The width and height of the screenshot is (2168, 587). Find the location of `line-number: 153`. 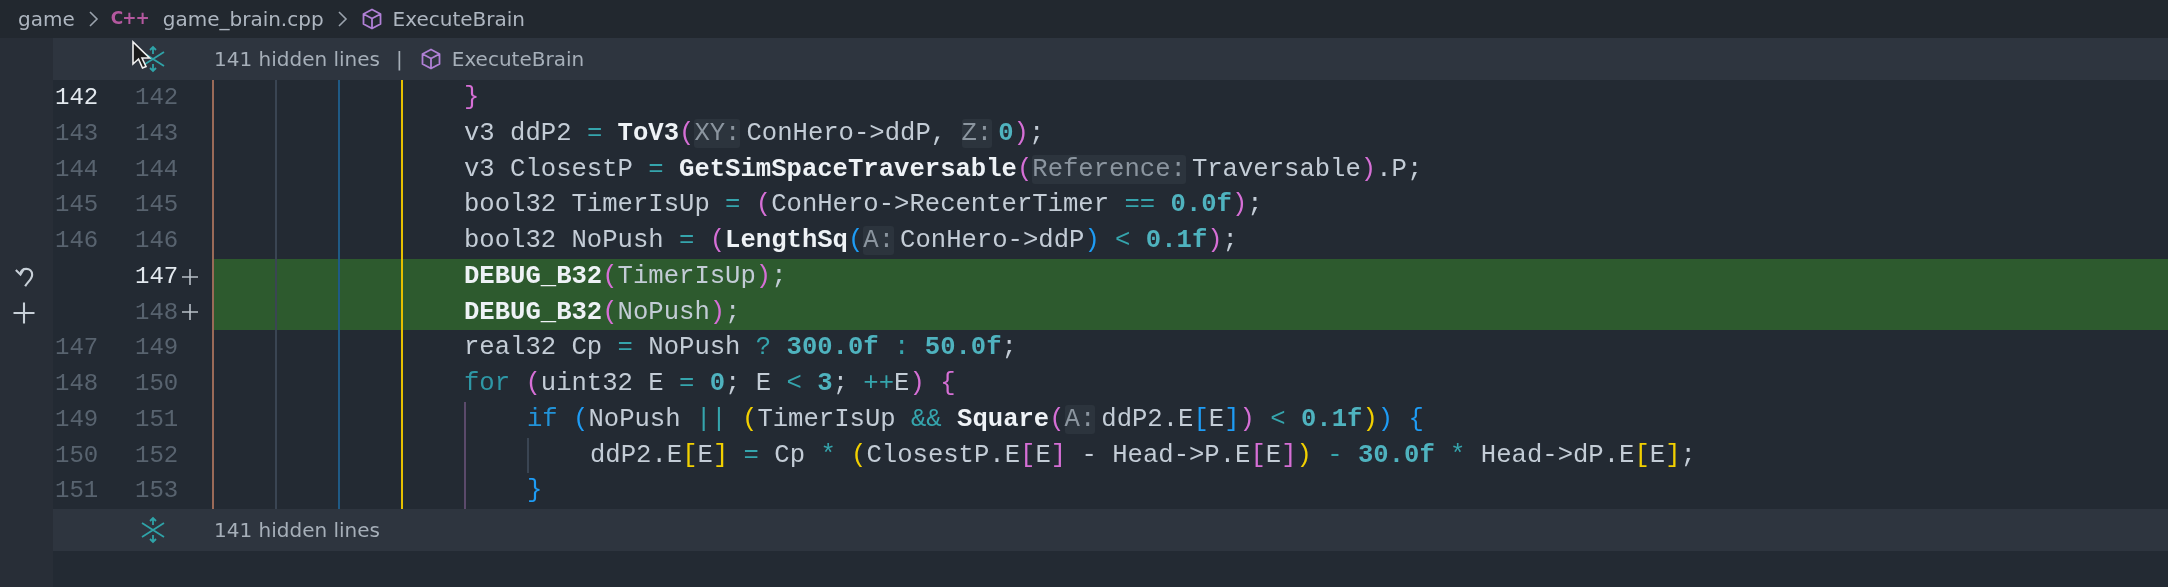

line-number: 153 is located at coordinates (157, 491).